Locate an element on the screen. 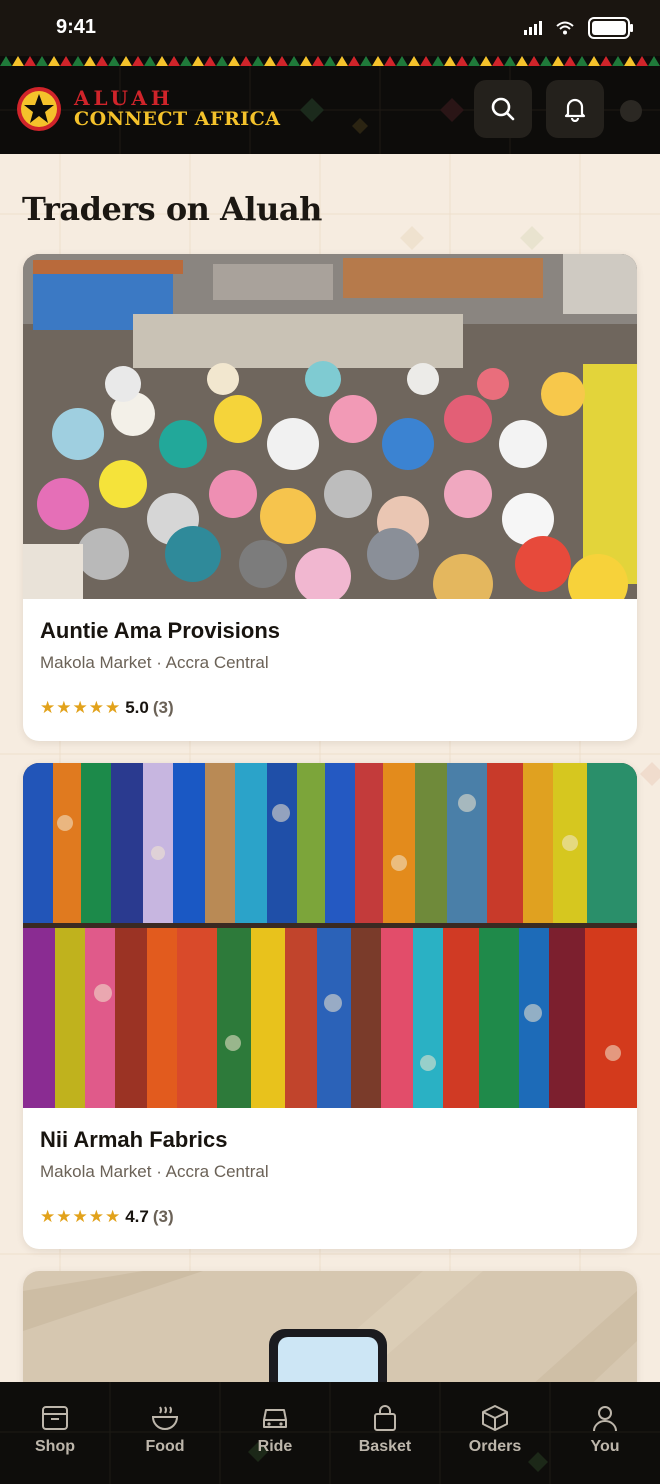 Image resolution: width=660 pixels, height=1484 pixels. bowl-icon is located at coordinates (165, 1418).